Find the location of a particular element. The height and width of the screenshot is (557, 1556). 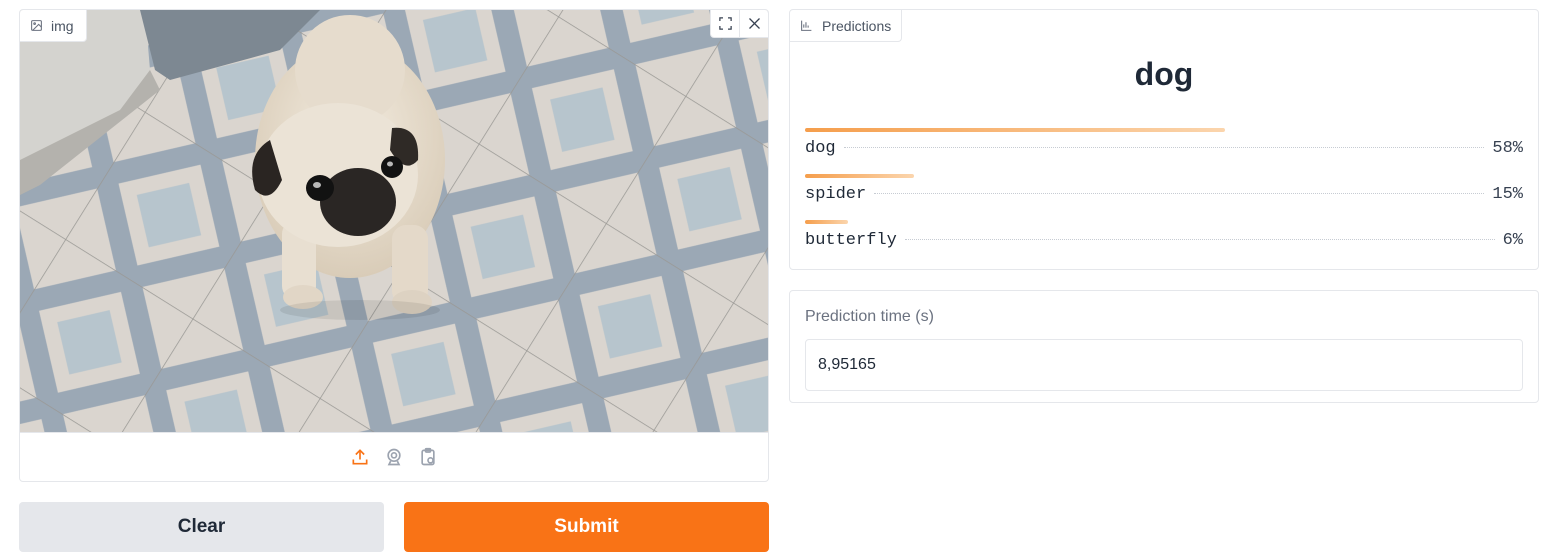

confidence-row-butterfly: butterfly 6% is located at coordinates (1164, 240).